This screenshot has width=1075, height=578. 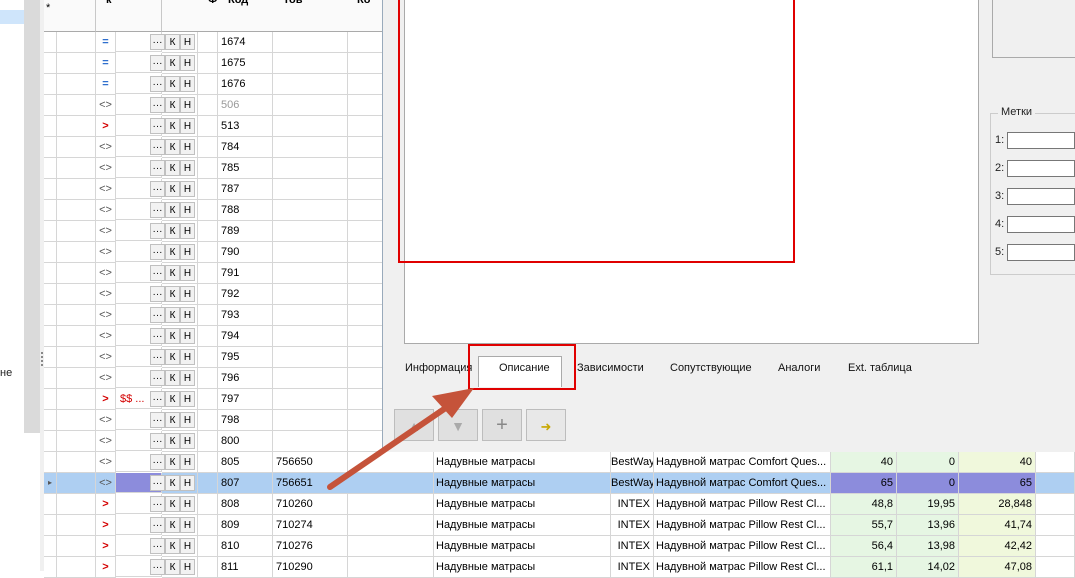 What do you see at coordinates (502, 425) in the screenshot?
I see `add-button: +` at bounding box center [502, 425].